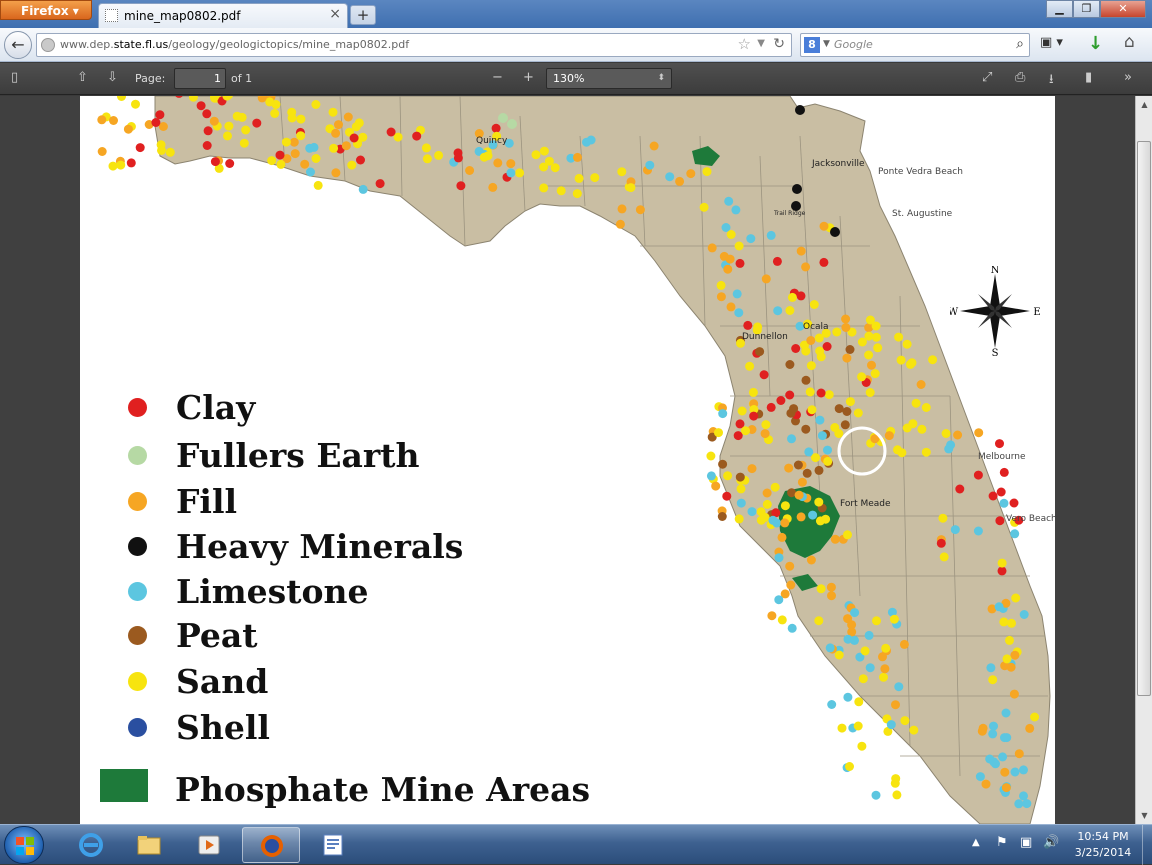 The width and height of the screenshot is (1152, 865). I want to click on show-hidden-icons: ▲, so click(976, 842).